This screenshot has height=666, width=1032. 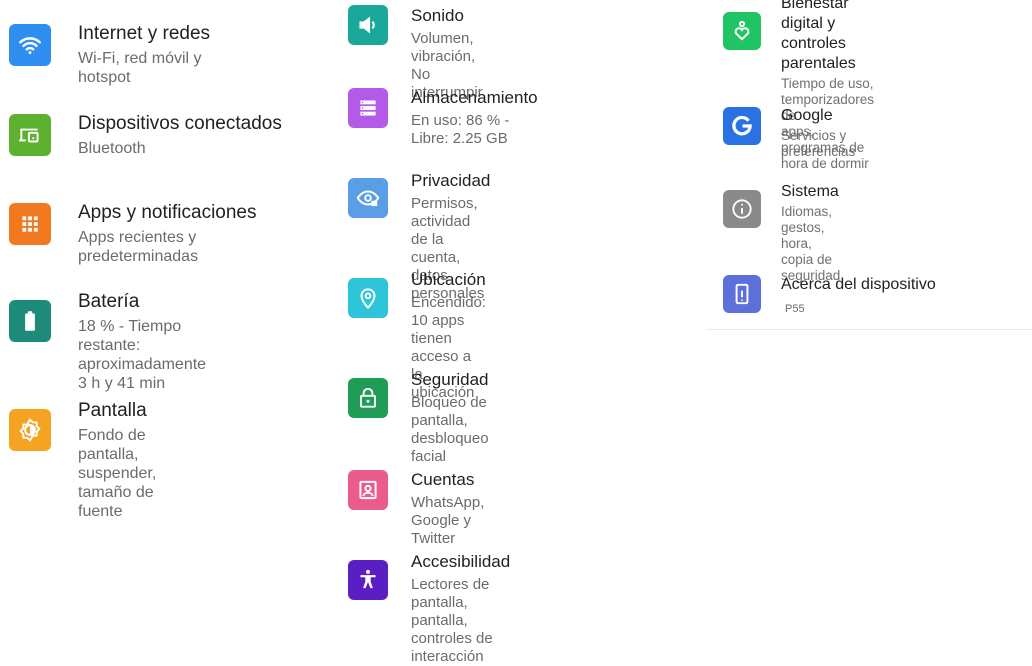 I want to click on device-model-label: P55, so click(x=795, y=309).